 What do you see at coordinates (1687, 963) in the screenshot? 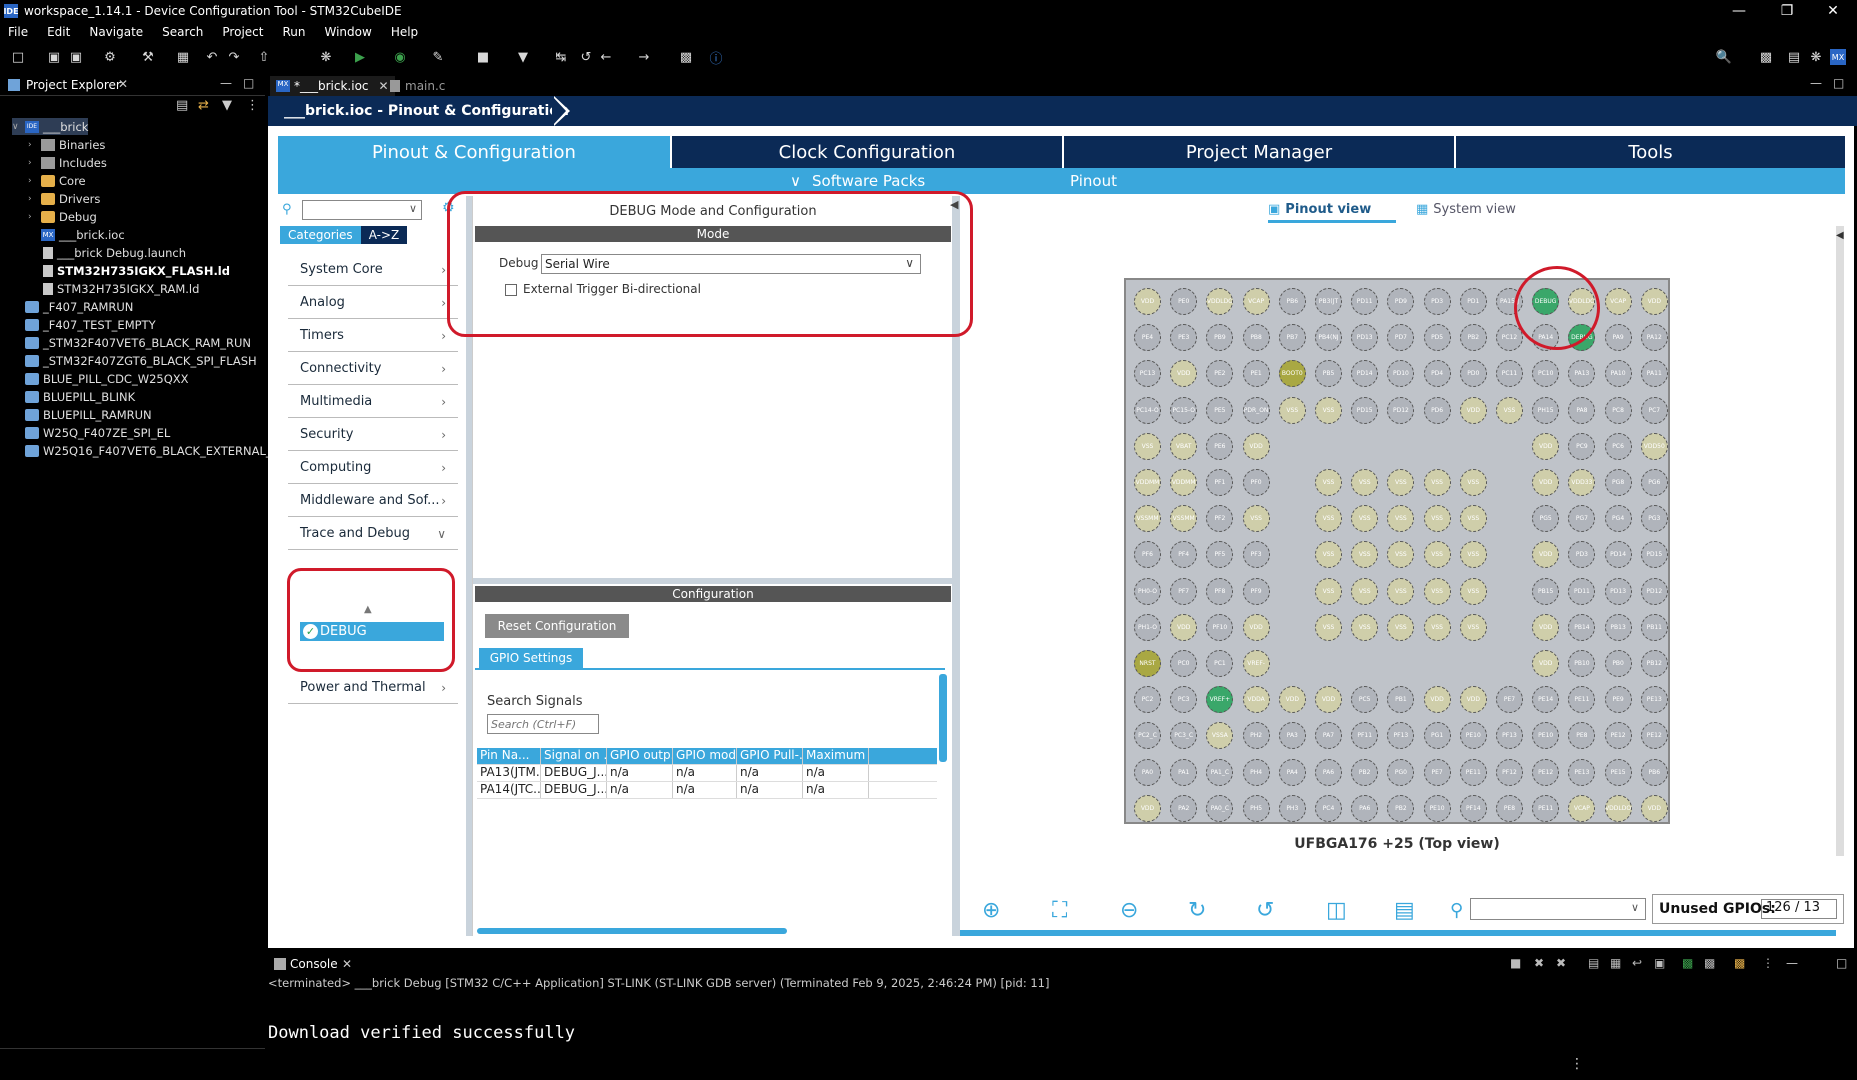
I see `display-console-icon: ▩` at bounding box center [1687, 963].